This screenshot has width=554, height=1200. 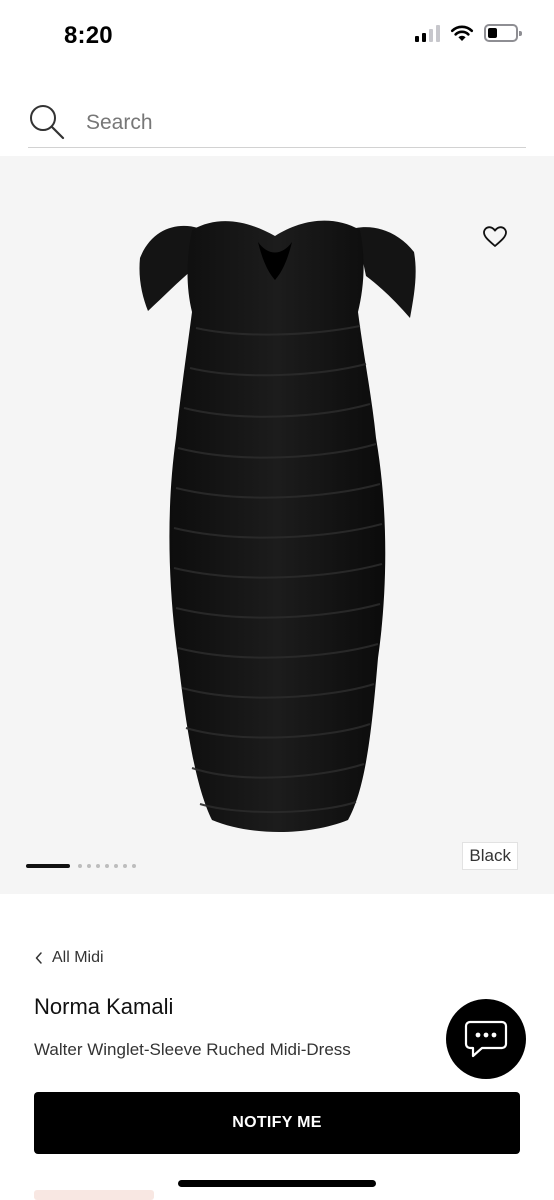 I want to click on status-icons, so click(x=468, y=33).